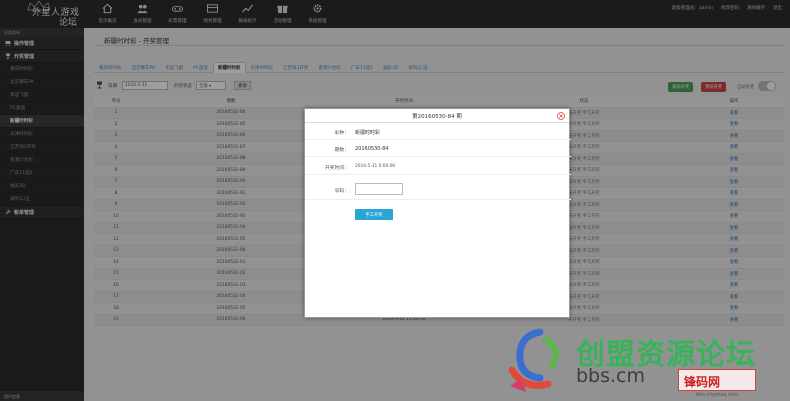  I want to click on close-icon, so click(561, 116).